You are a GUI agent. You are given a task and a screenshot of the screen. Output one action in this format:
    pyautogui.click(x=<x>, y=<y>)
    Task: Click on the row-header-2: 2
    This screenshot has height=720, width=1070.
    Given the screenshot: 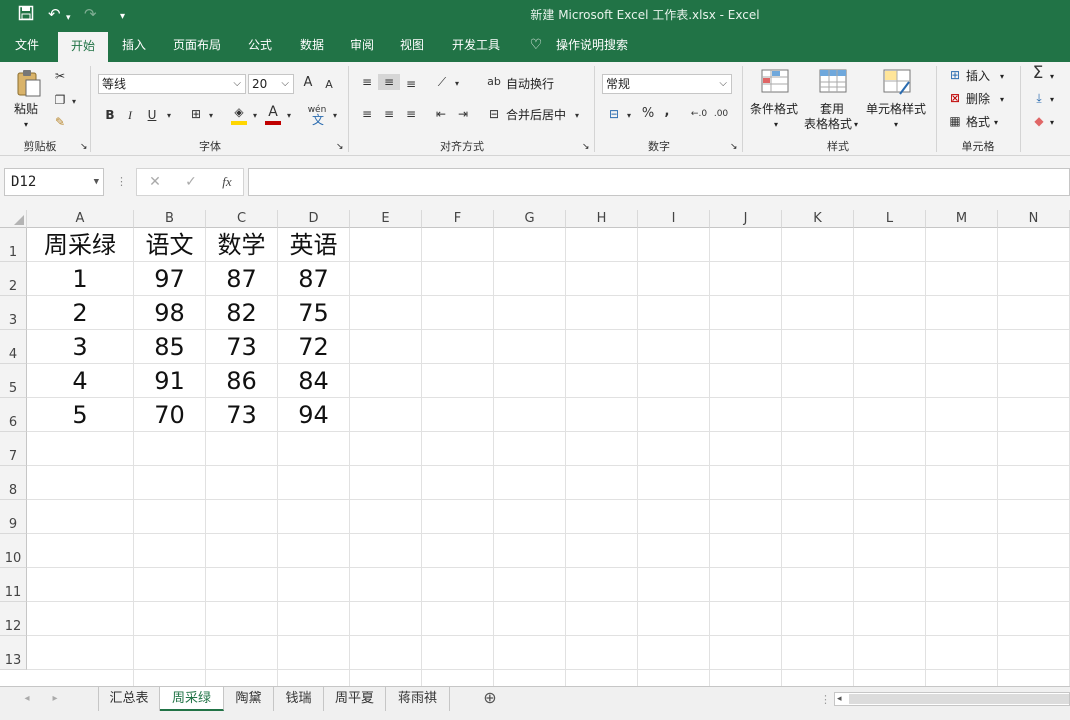 What is the action you would take?
    pyautogui.click(x=13, y=279)
    